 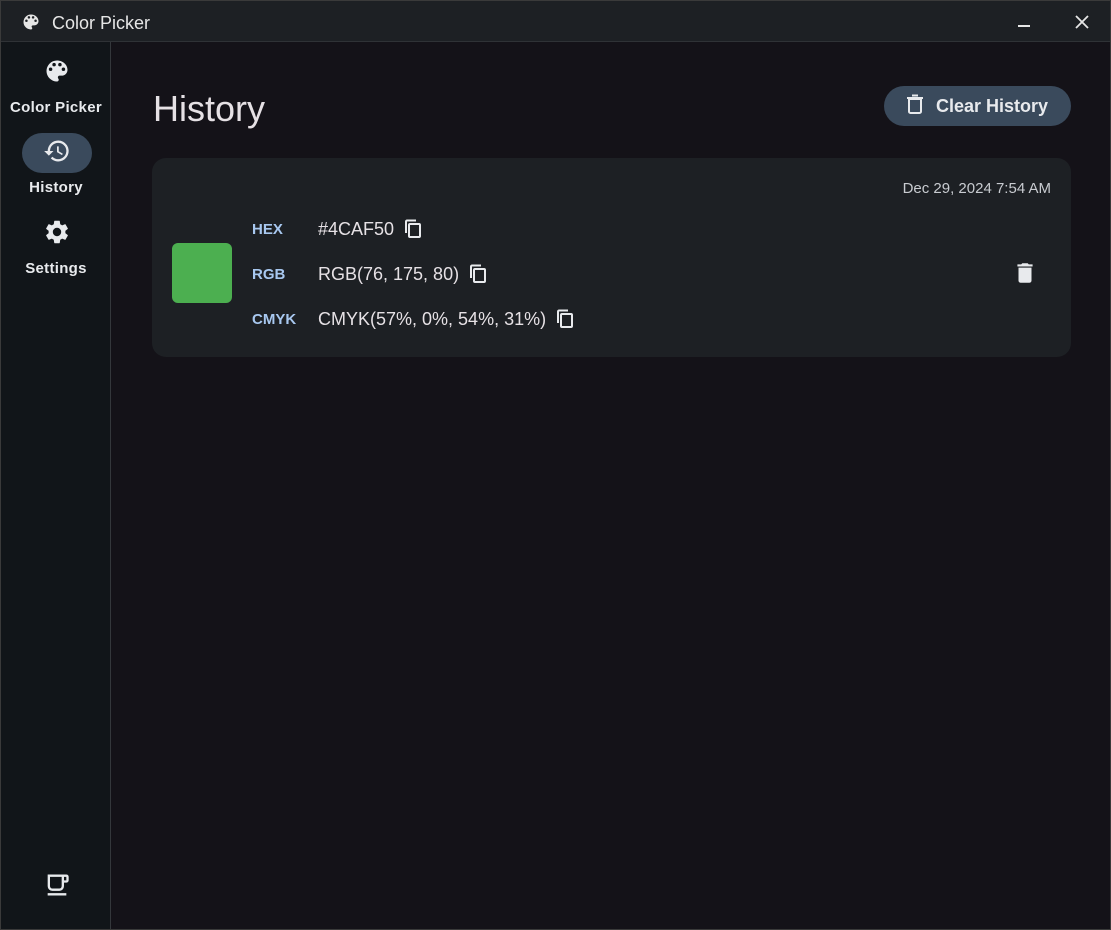 What do you see at coordinates (56, 187) in the screenshot?
I see `sidebar-item-label: History` at bounding box center [56, 187].